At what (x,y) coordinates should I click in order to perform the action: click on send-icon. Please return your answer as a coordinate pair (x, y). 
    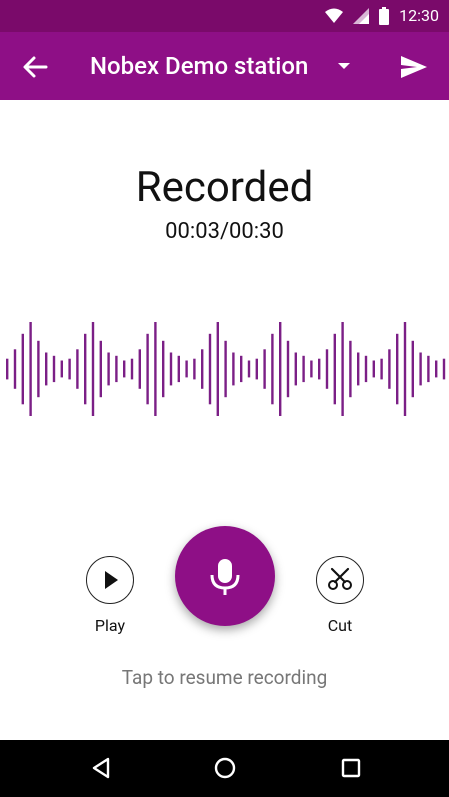
    Looking at the image, I should click on (414, 67).